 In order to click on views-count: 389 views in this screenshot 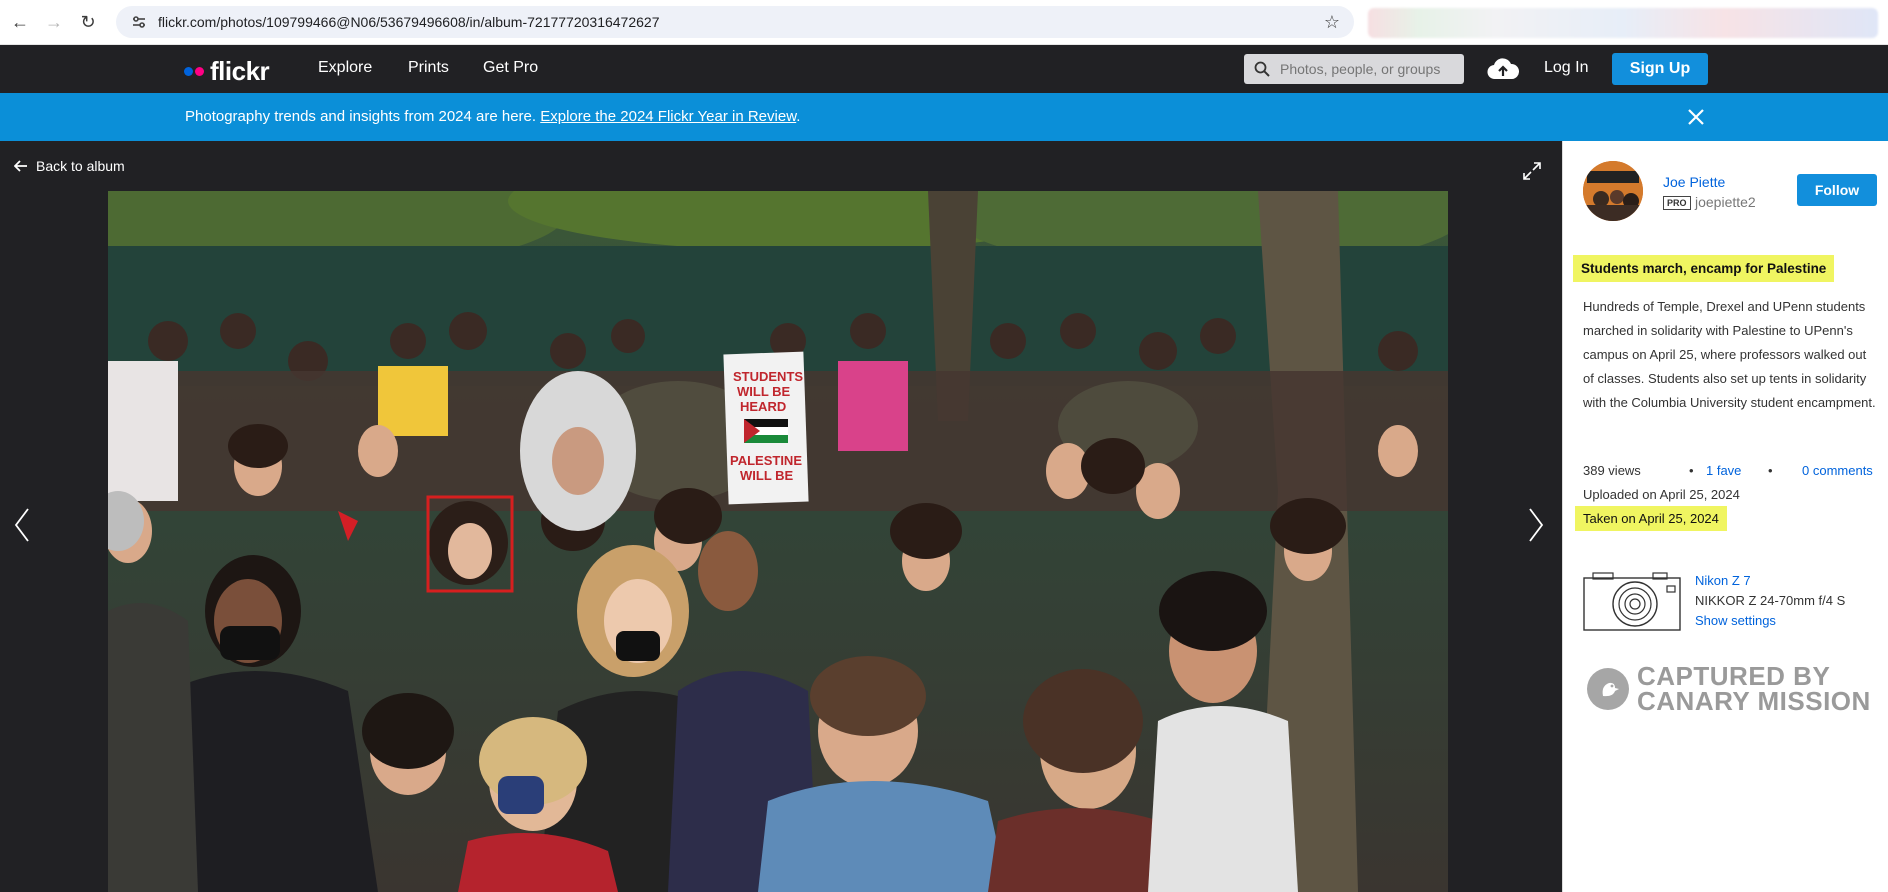, I will do `click(1612, 470)`.